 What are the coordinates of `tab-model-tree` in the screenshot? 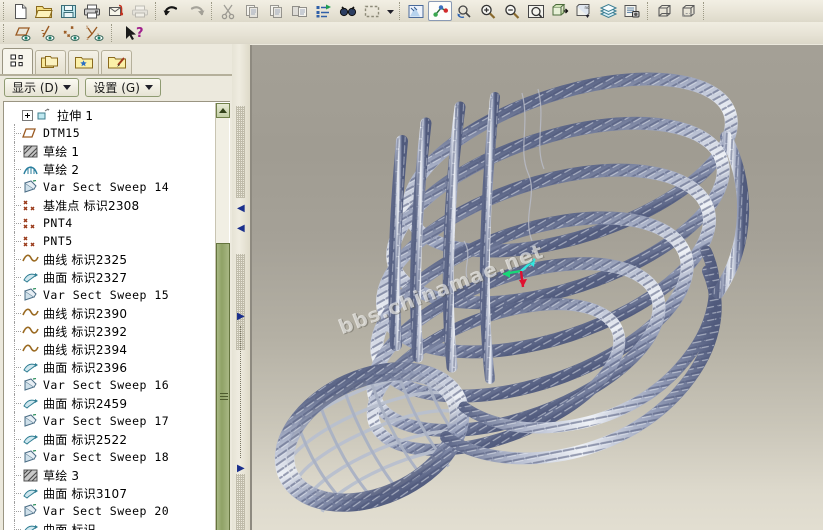 It's located at (17, 61).